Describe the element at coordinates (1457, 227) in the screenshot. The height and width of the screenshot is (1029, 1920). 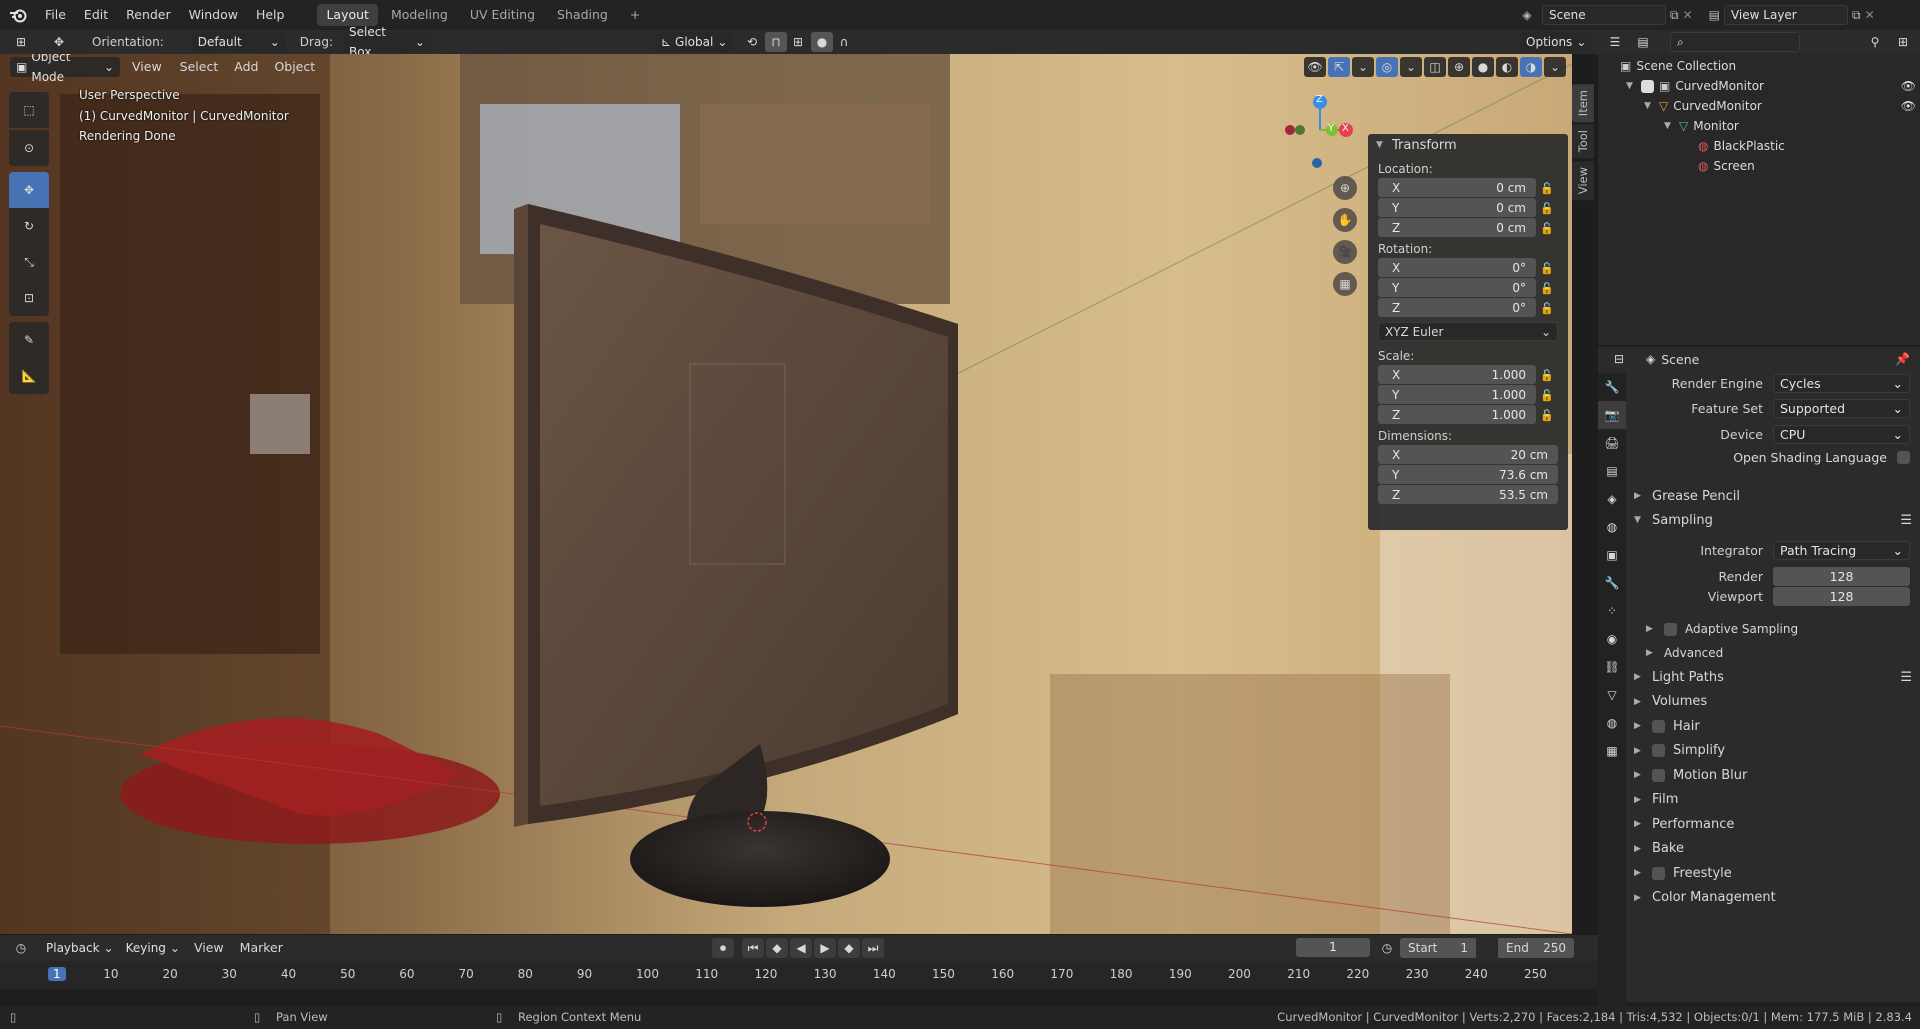
I see `location-field: Z 0 cm` at that location.